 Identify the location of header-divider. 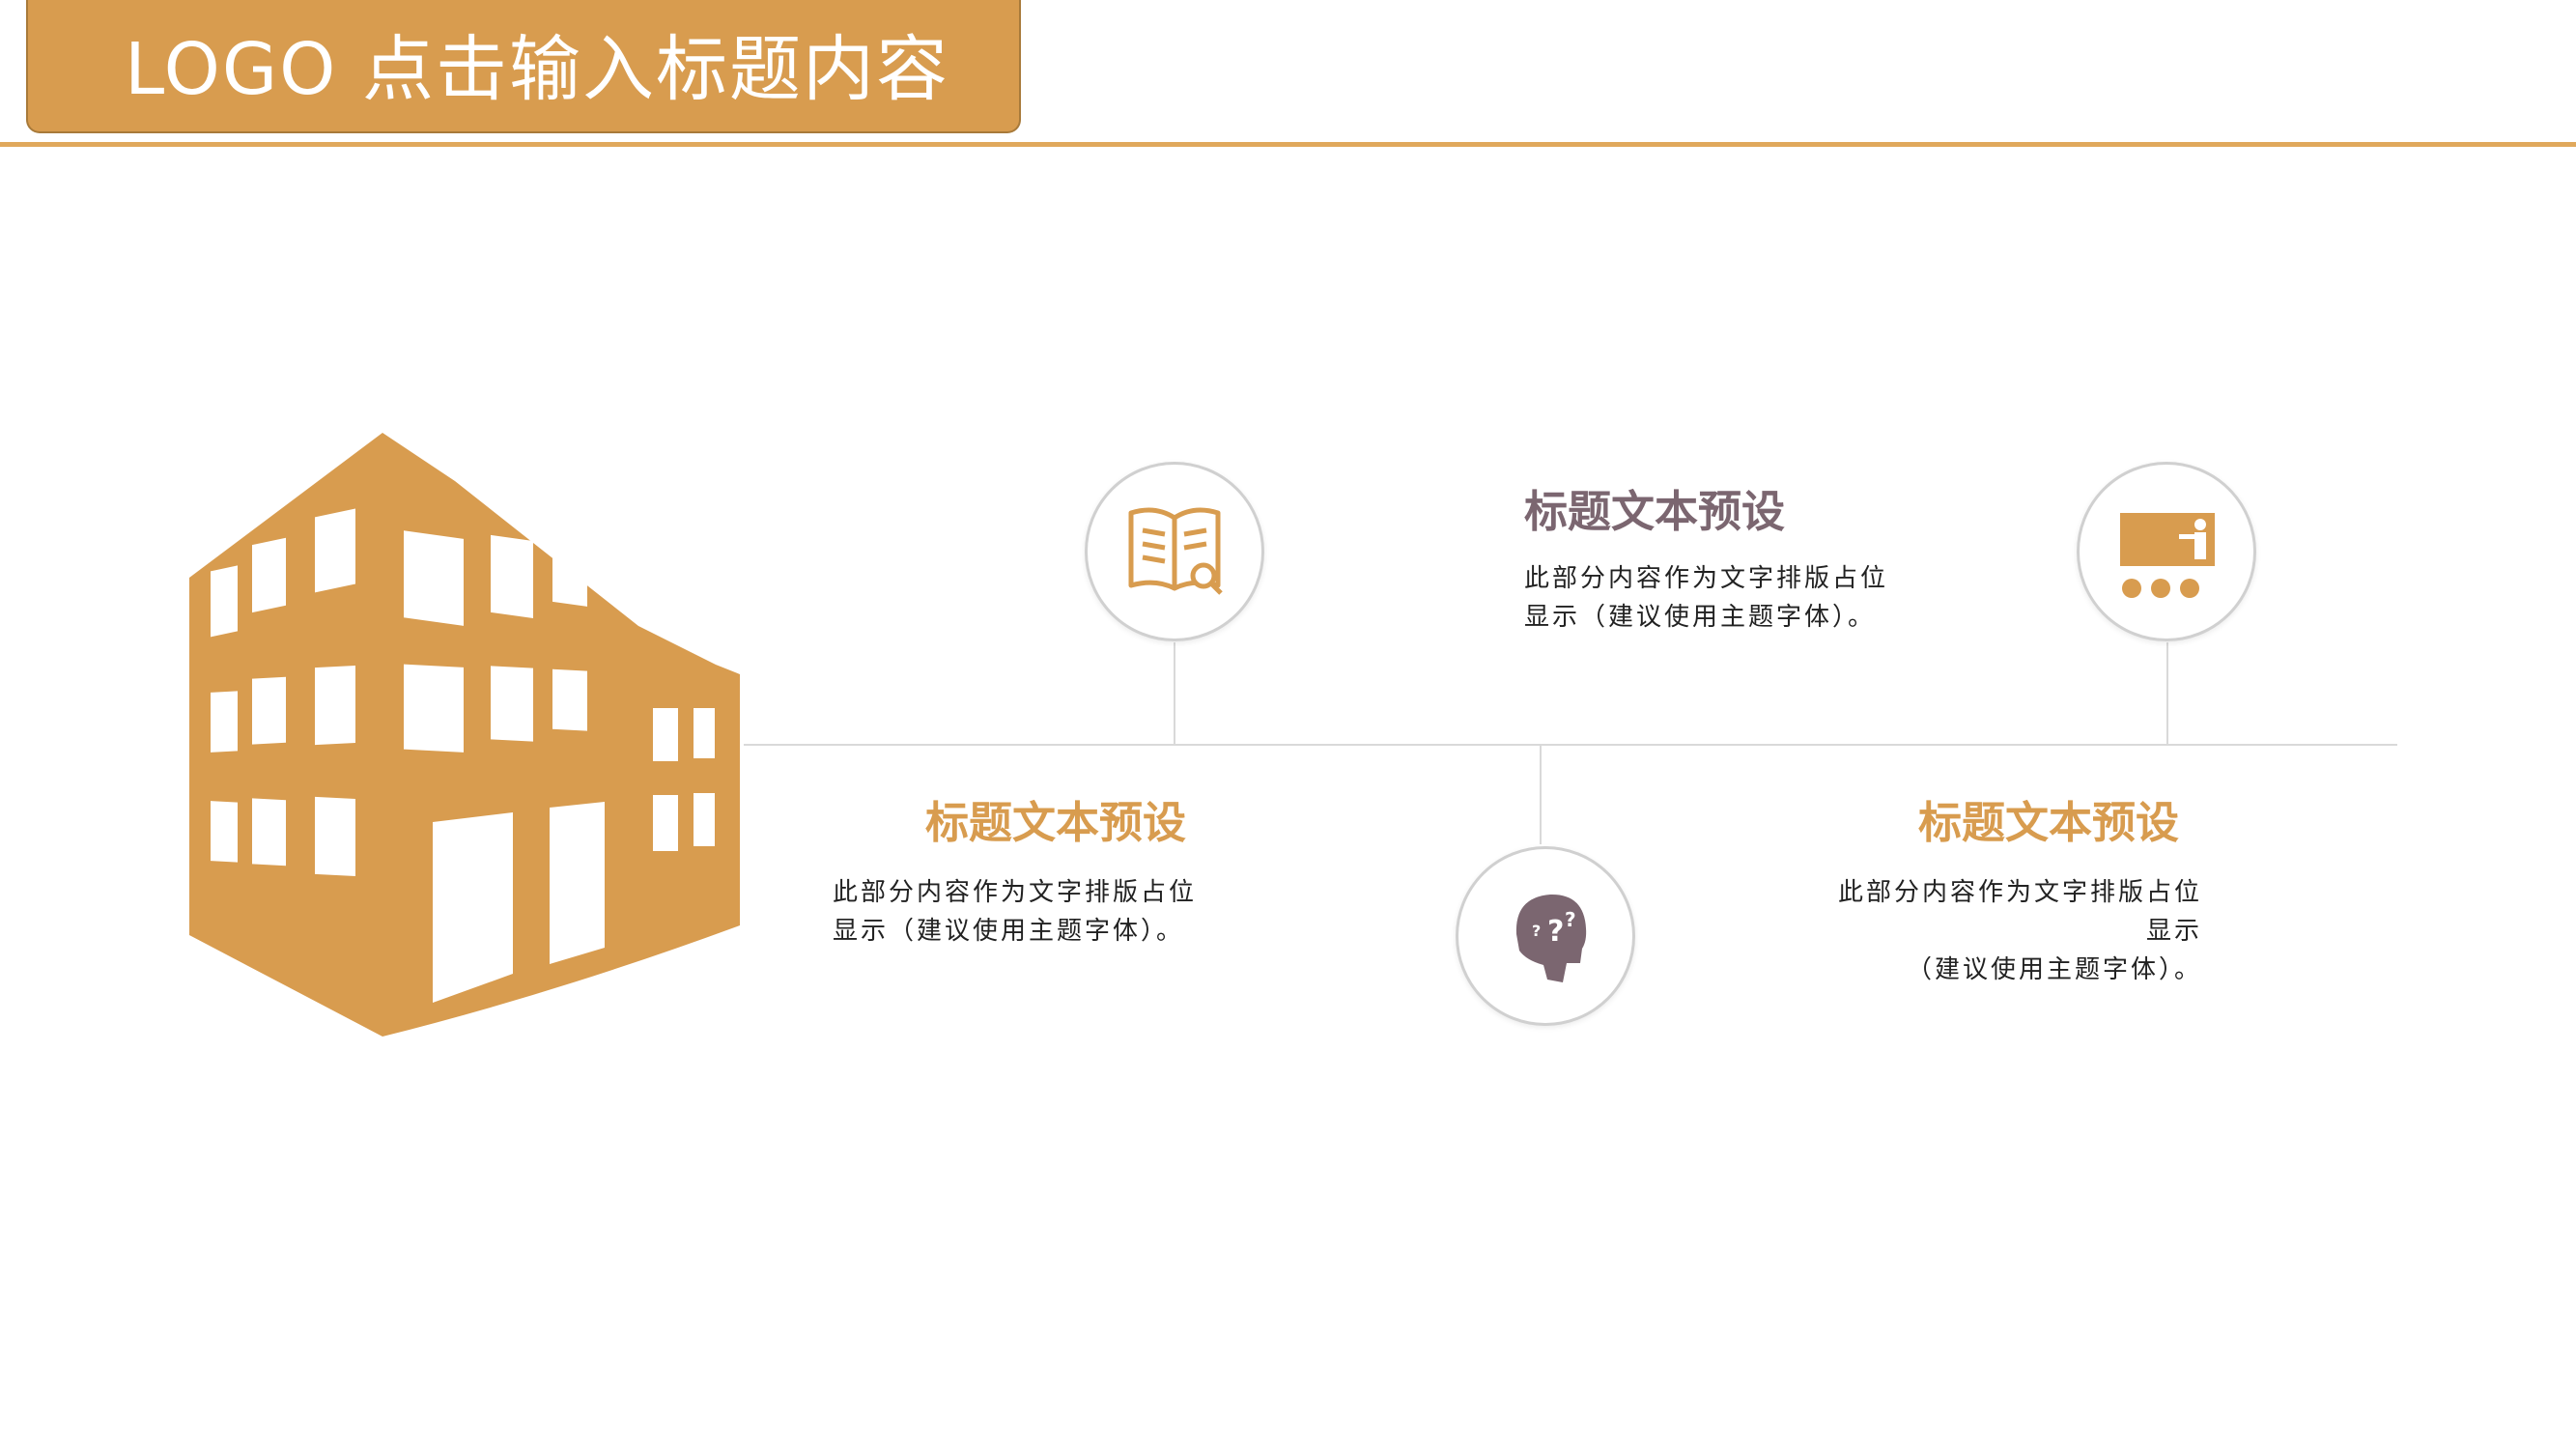
(1288, 144).